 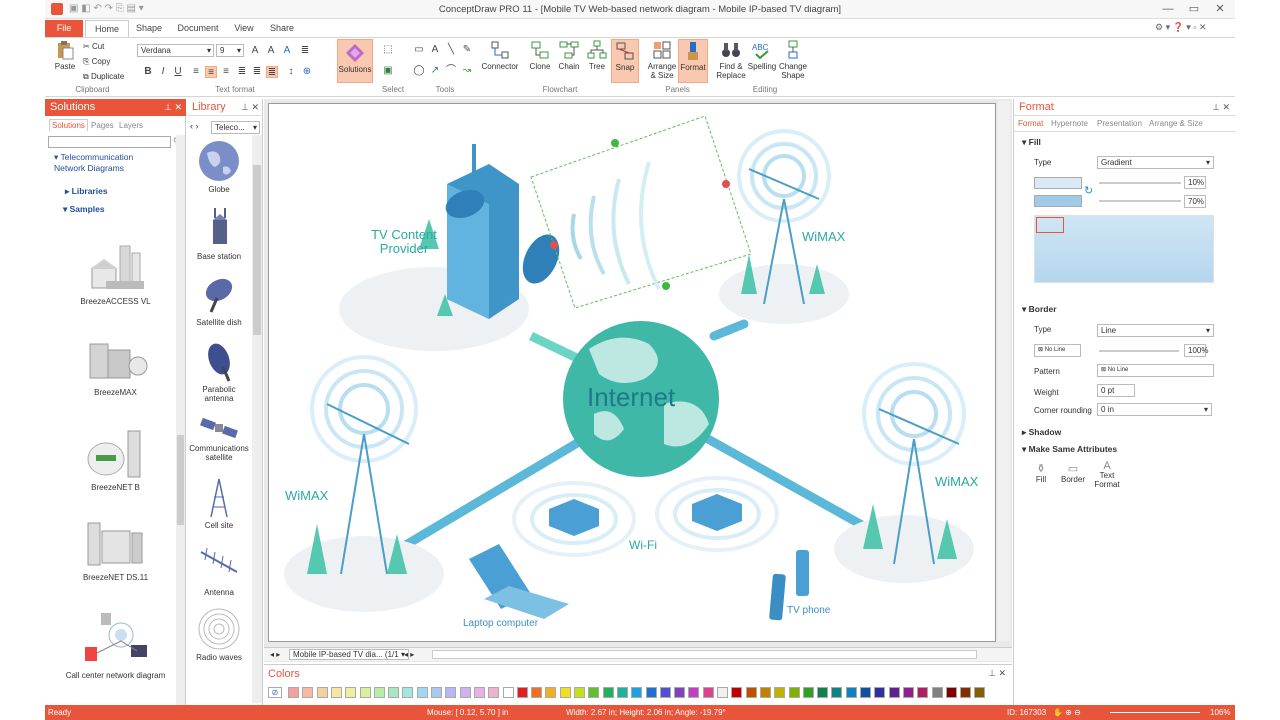 I want to click on valign-top-icon: ≣, so click(x=242, y=72).